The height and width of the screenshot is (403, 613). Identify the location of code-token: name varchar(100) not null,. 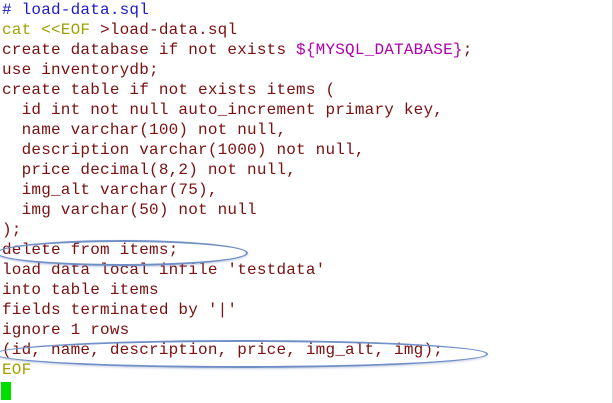
(144, 130).